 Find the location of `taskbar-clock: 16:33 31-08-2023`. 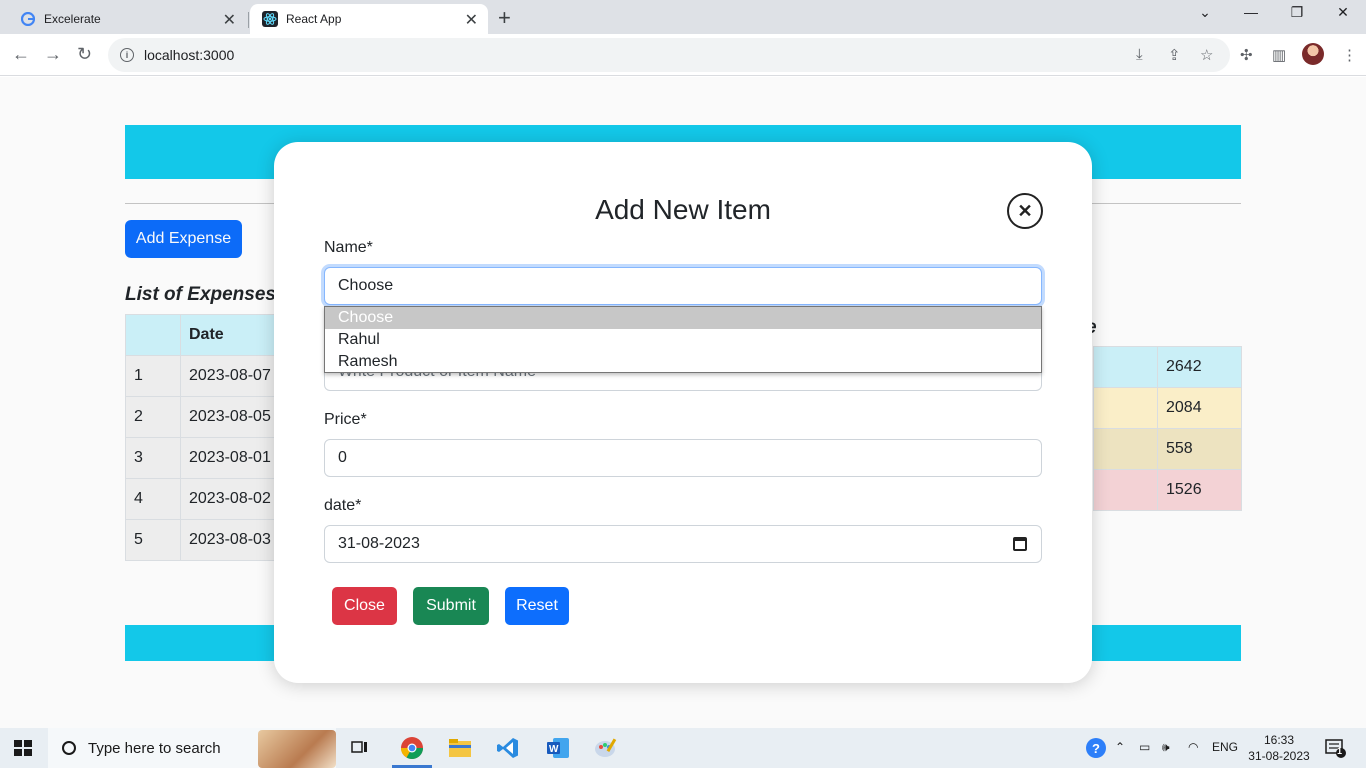

taskbar-clock: 16:33 31-08-2023 is located at coordinates (1279, 748).